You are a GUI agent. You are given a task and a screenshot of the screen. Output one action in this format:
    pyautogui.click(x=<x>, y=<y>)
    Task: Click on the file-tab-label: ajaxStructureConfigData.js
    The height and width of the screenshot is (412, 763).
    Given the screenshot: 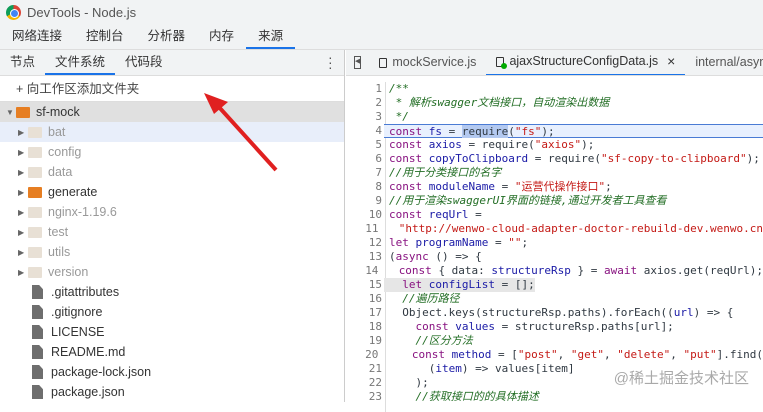 What is the action you would take?
    pyautogui.click(x=583, y=62)
    